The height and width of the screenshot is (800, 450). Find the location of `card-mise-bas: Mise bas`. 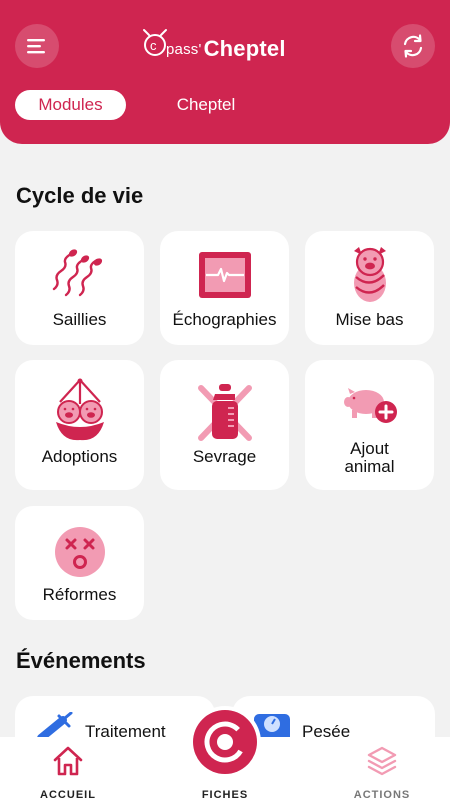

card-mise-bas: Mise bas is located at coordinates (369, 288).